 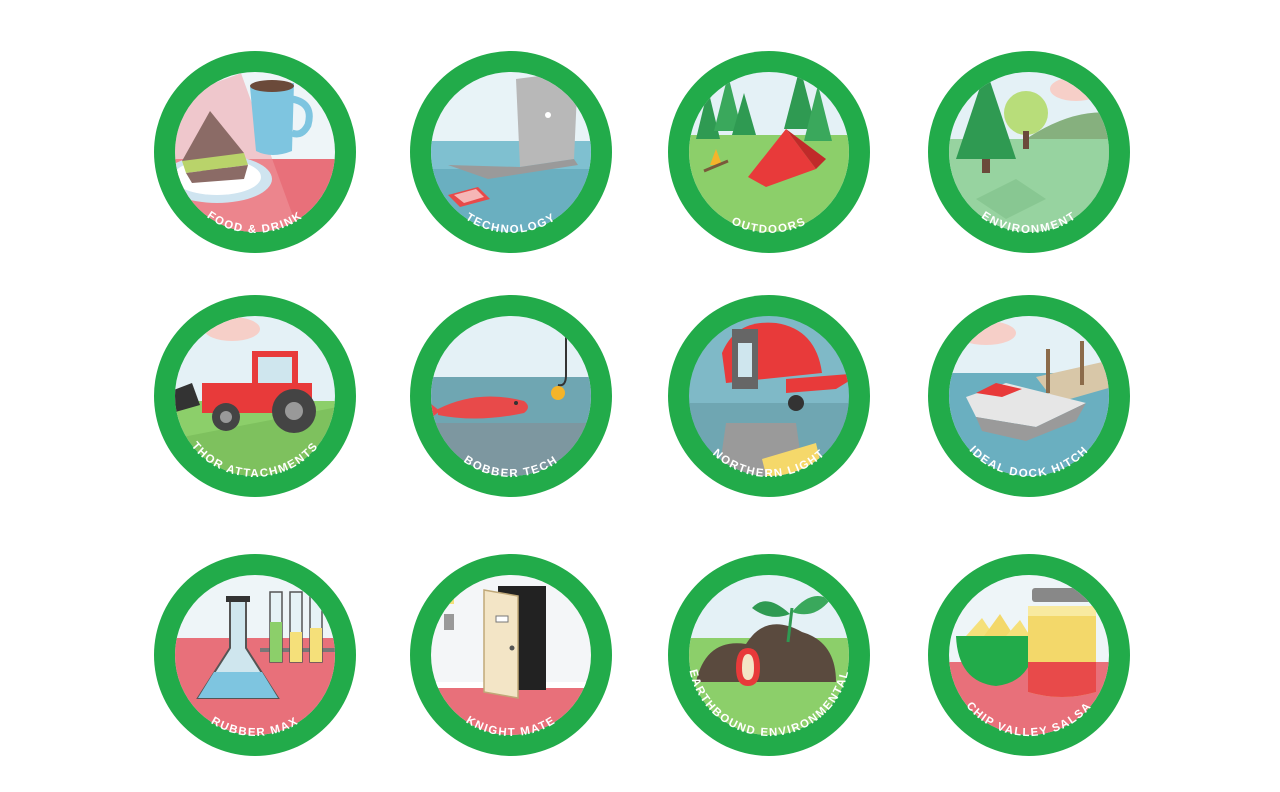 I want to click on fish-hook-icon: BOBBER TECH, so click(x=511, y=396).